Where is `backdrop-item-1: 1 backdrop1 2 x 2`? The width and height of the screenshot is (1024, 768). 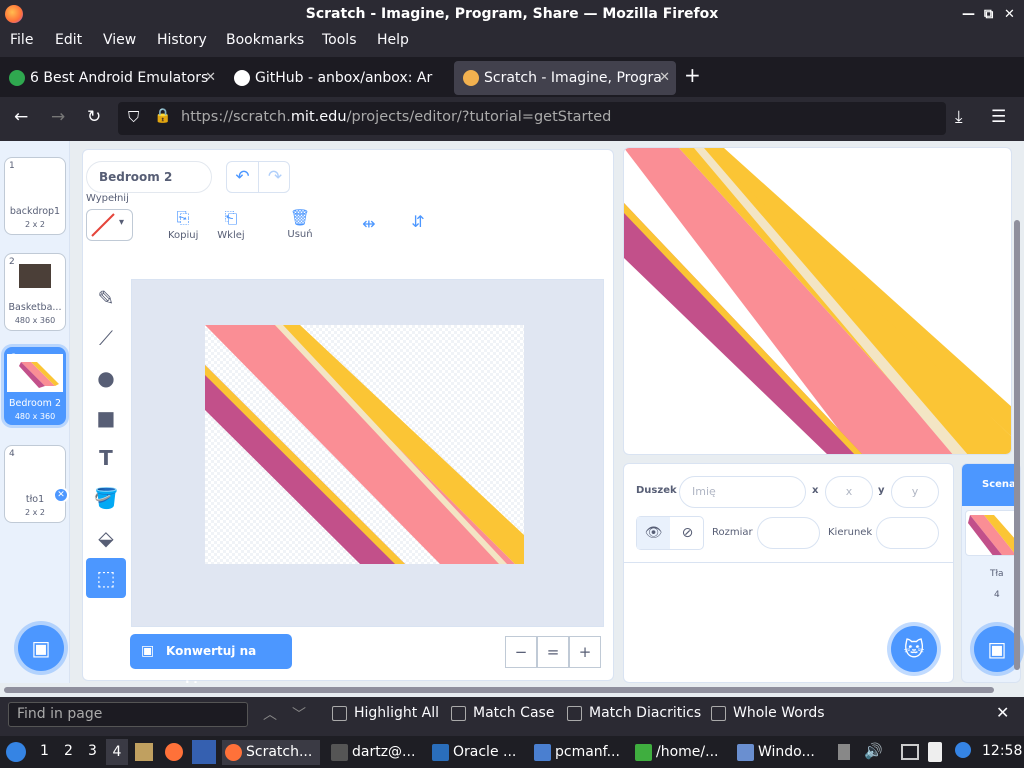
backdrop-item-1: 1 backdrop1 2 x 2 is located at coordinates (35, 196).